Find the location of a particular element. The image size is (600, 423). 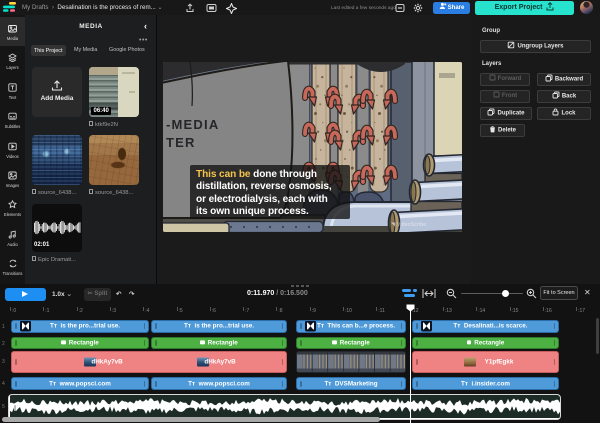

svg-text: -MEDIA is located at coordinates (192, 124).